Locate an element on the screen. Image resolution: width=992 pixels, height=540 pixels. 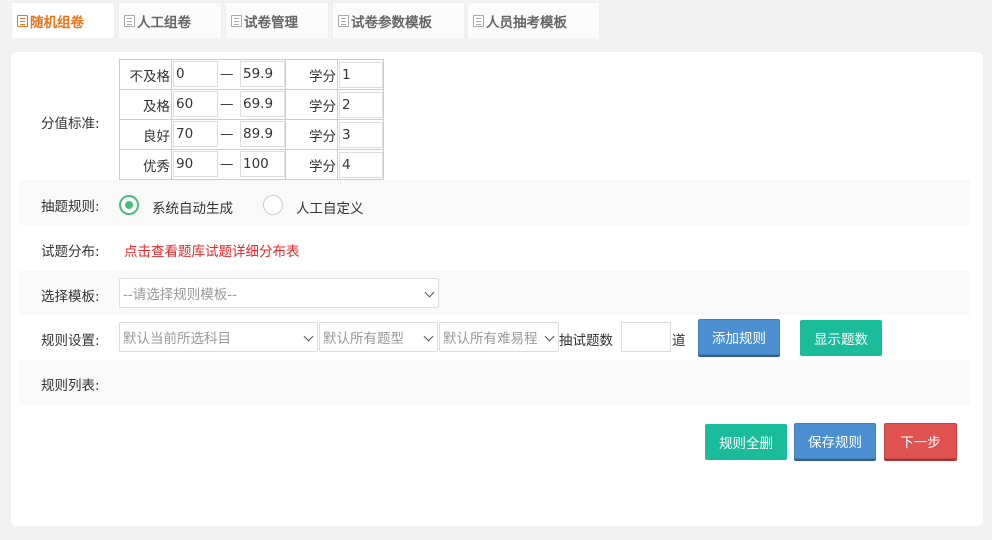
tab-random-paper: 随机组卷 is located at coordinates (63, 20).